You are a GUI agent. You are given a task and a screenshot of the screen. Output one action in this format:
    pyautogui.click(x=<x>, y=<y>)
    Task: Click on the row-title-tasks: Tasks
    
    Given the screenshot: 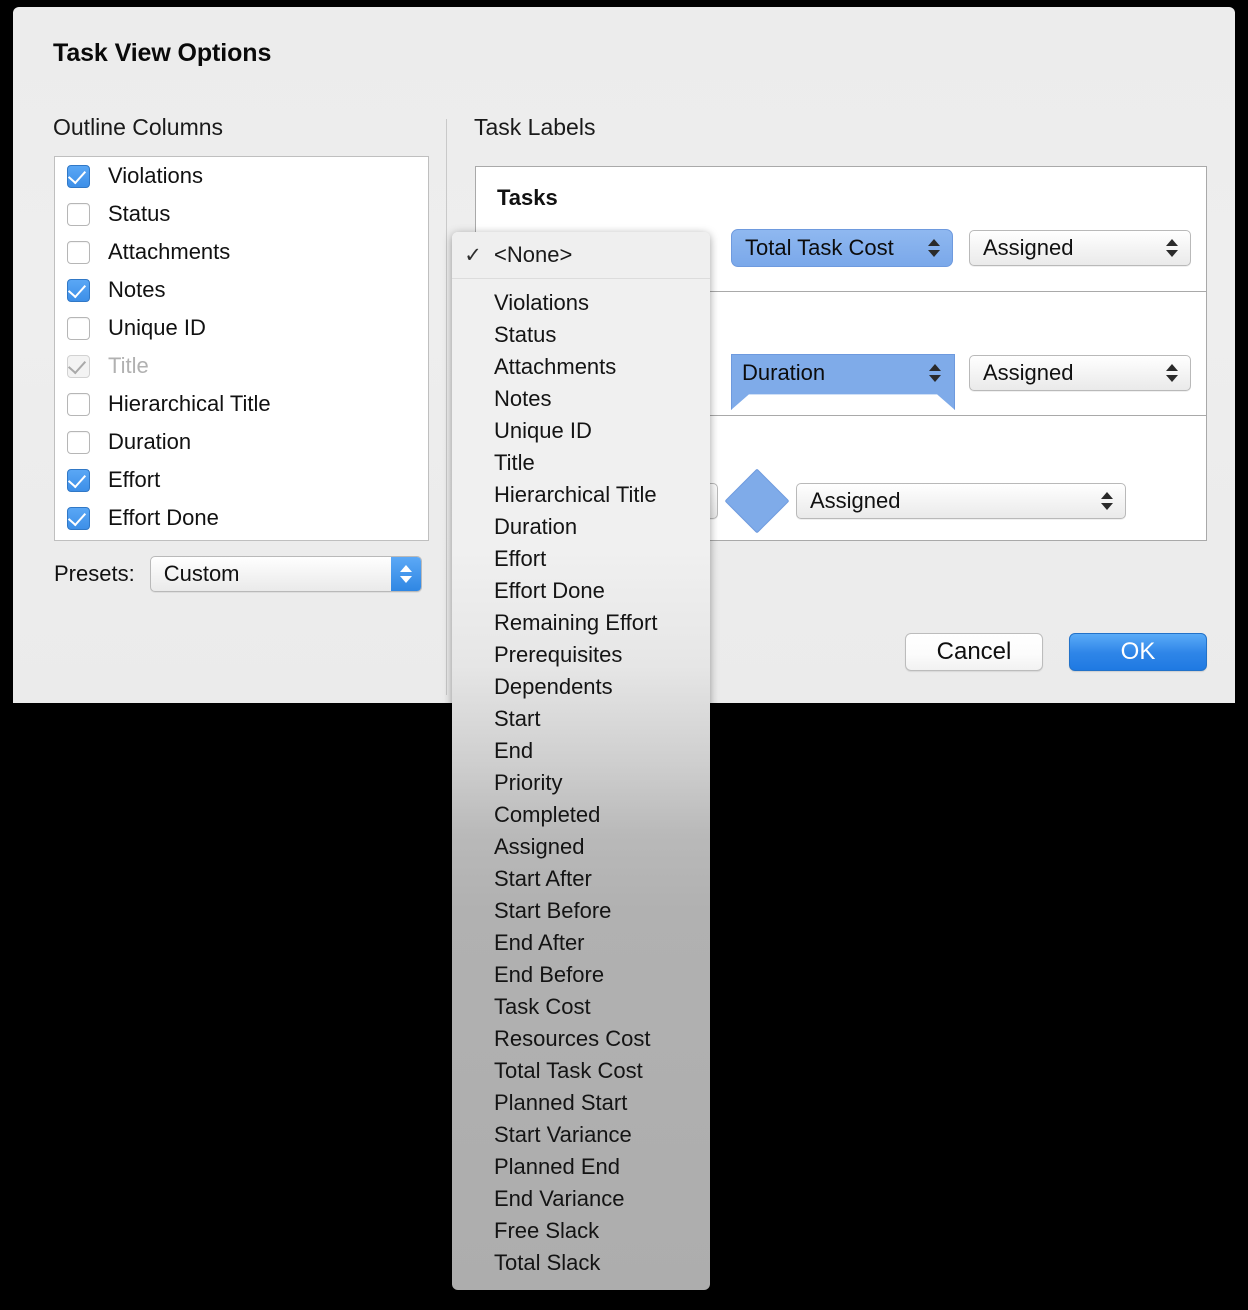 What is the action you would take?
    pyautogui.click(x=527, y=197)
    